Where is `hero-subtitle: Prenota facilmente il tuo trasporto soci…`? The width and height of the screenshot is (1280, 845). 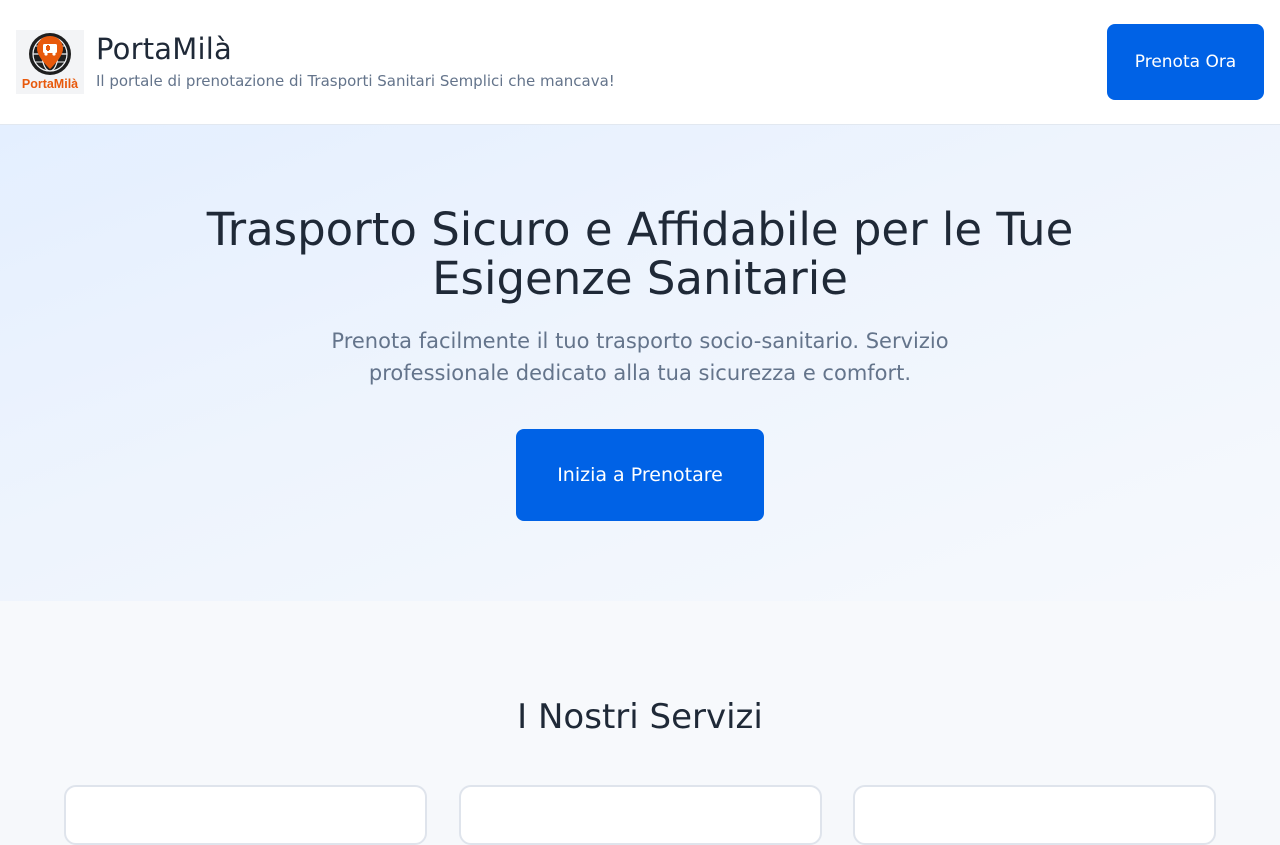 hero-subtitle: Prenota facilmente il tuo trasporto soci… is located at coordinates (640, 357).